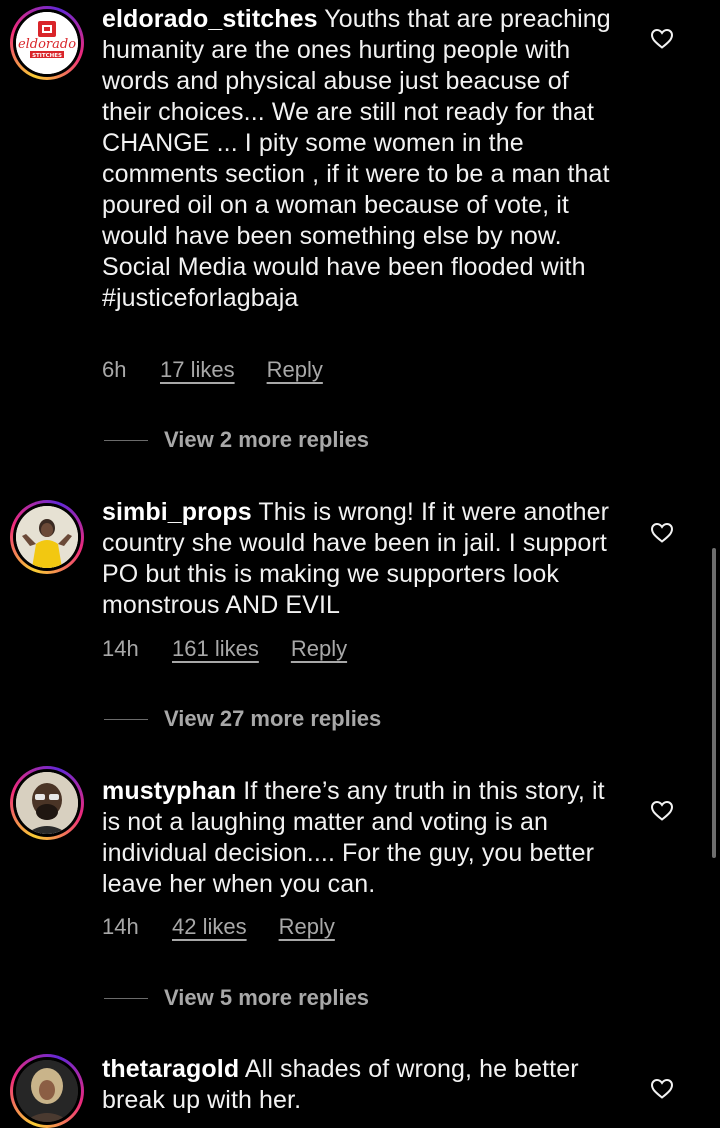 The width and height of the screenshot is (720, 1128). I want to click on comment-meta: 6h 17 likes Reply, so click(212, 370).